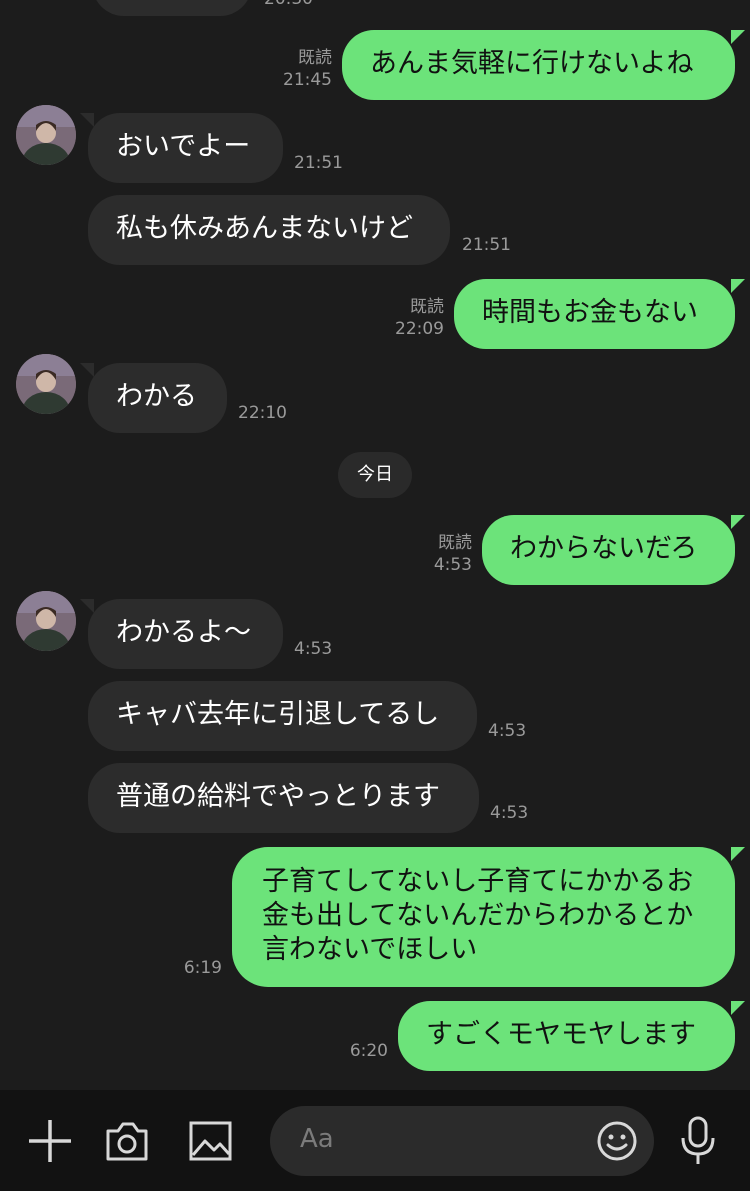 The width and height of the screenshot is (750, 1191). Describe the element at coordinates (278, 714) in the screenshot. I see `message-text: キャバ去年に引退してるし` at that location.